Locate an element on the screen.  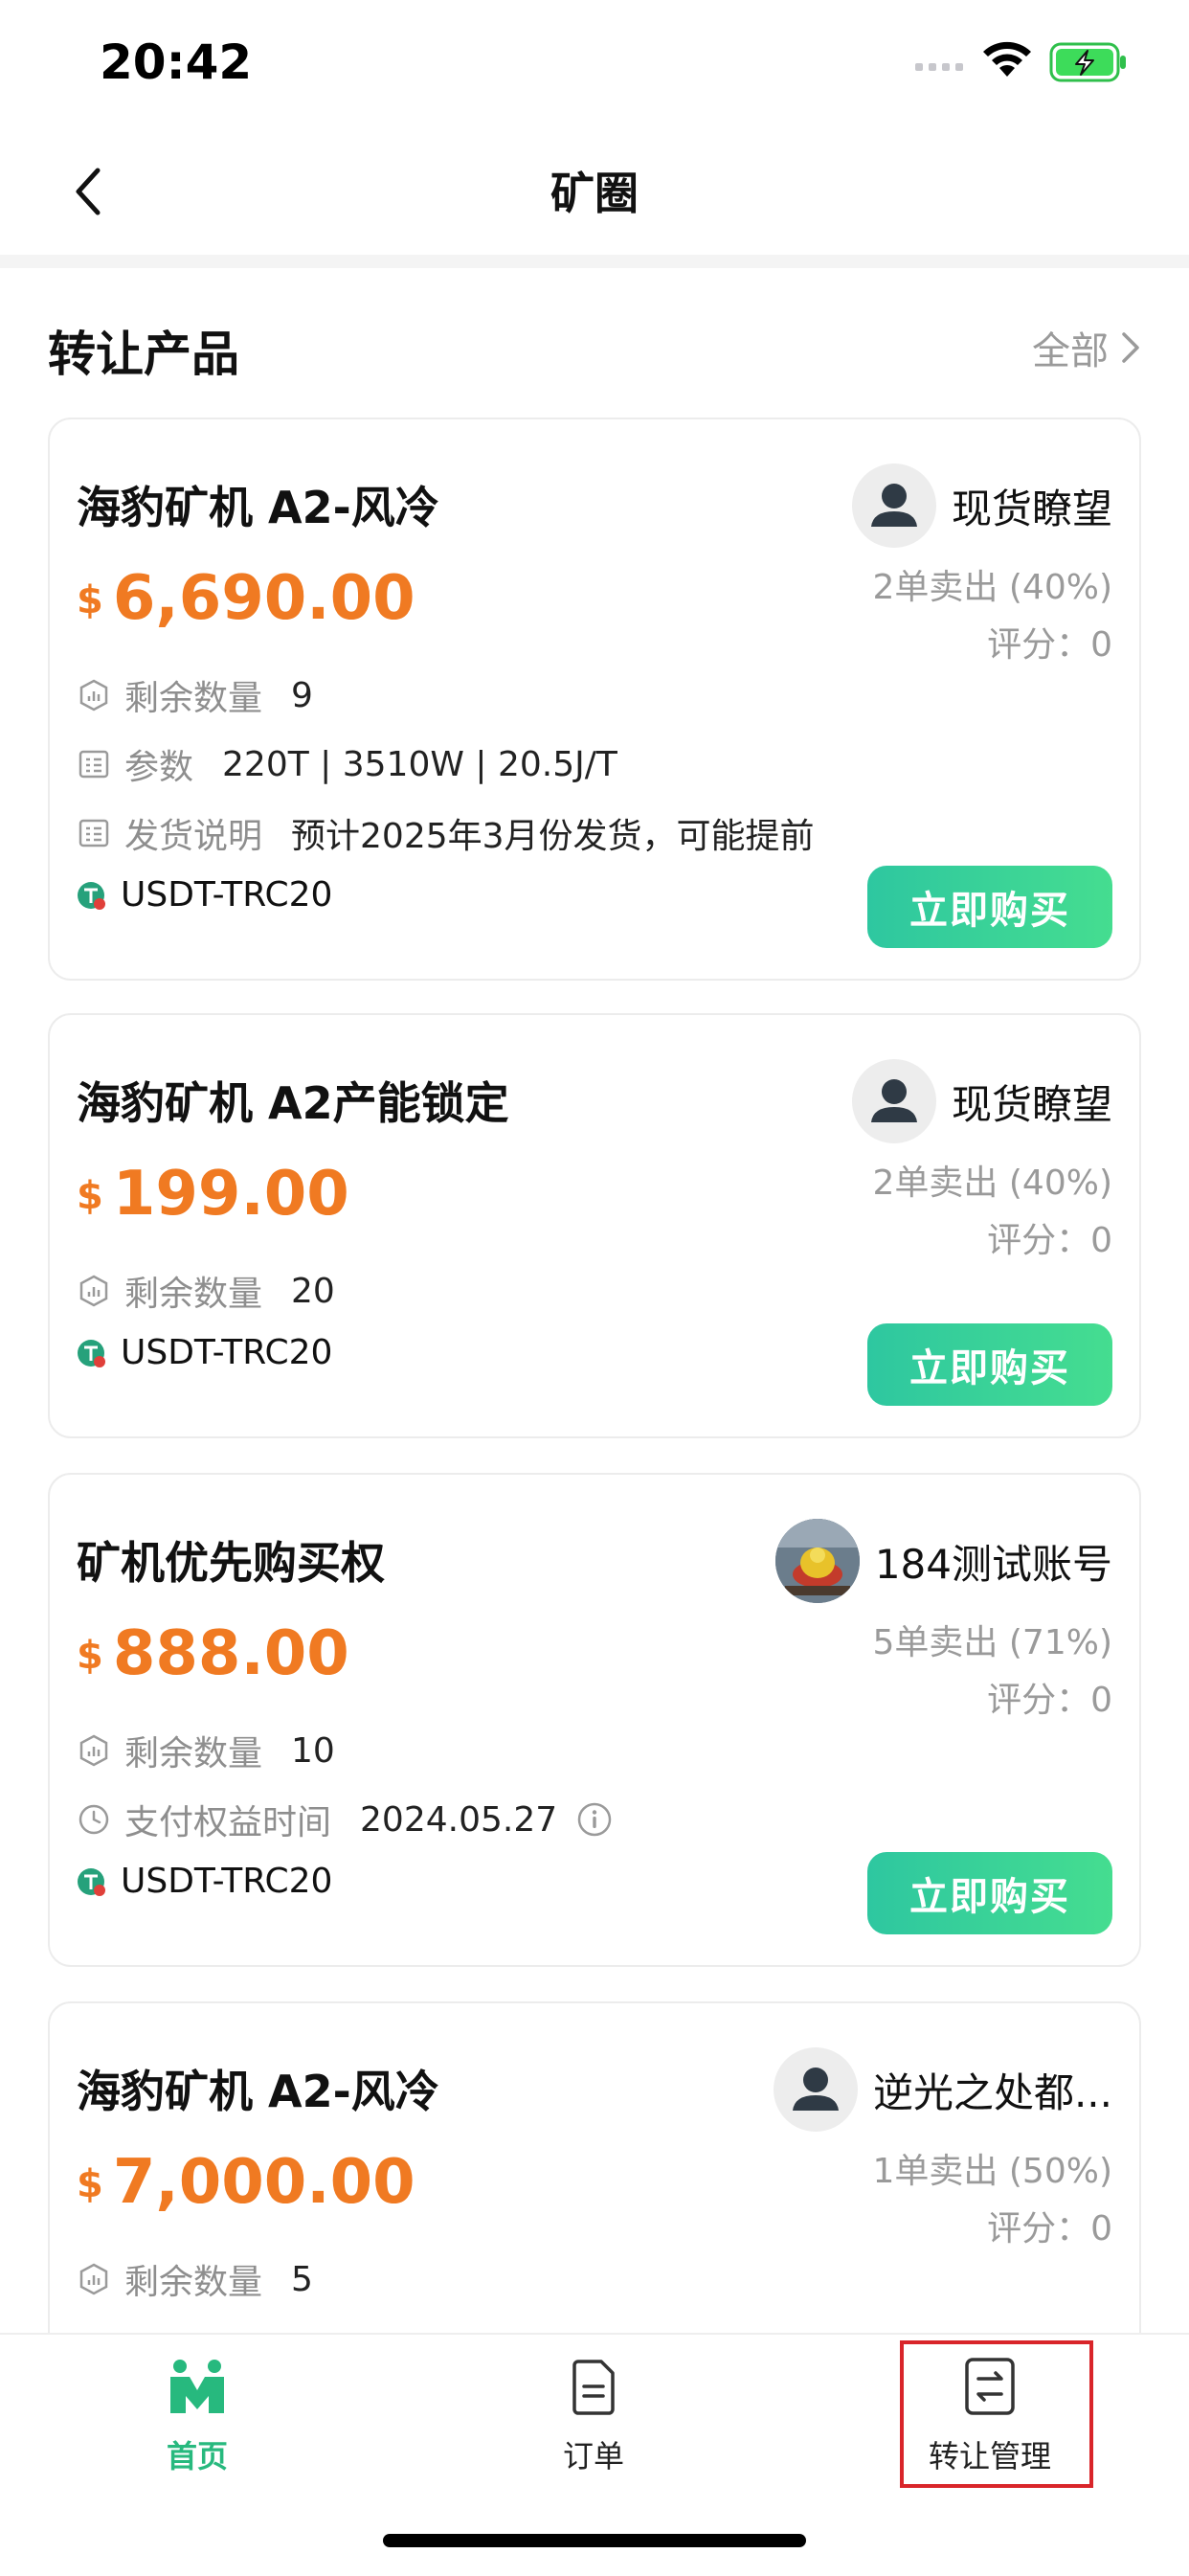
chevron-right-icon is located at coordinates (1130, 347).